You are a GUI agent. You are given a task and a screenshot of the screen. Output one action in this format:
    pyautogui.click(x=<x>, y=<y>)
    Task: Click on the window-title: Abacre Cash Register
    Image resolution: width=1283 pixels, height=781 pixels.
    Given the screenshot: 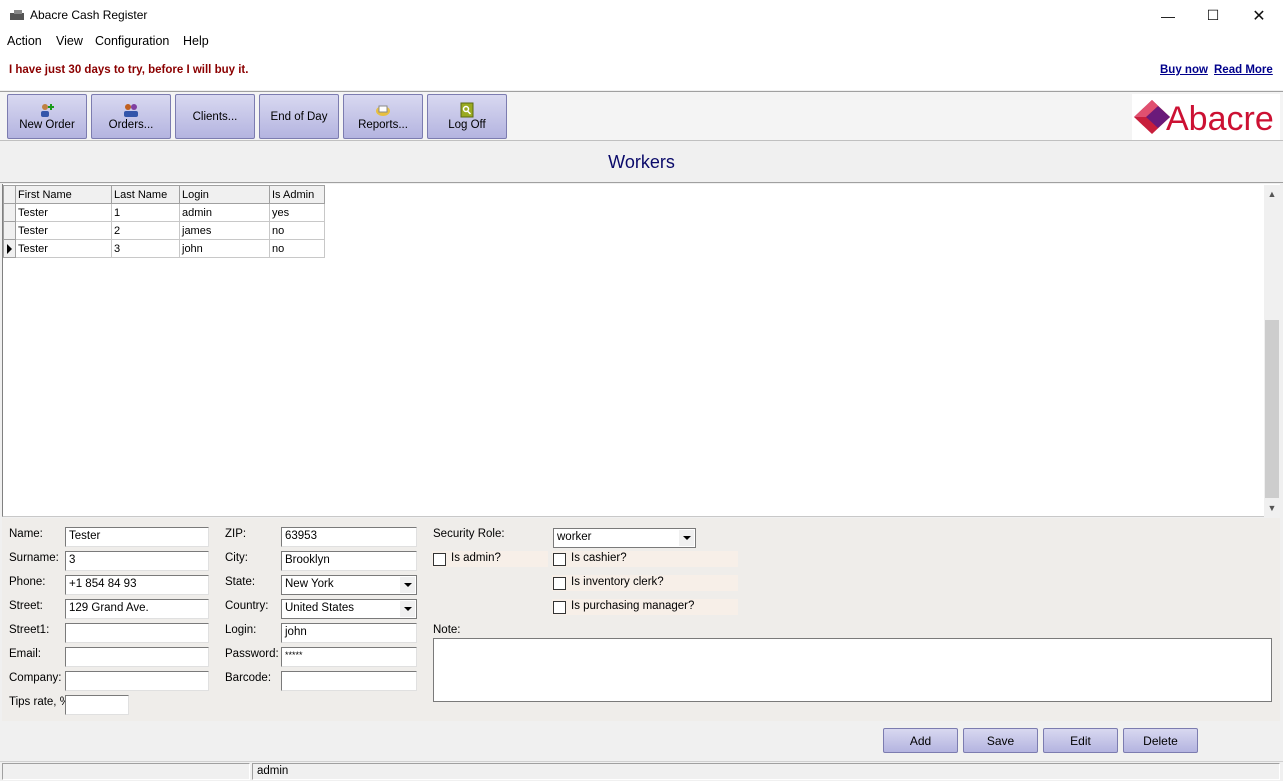 What is the action you would take?
    pyautogui.click(x=89, y=15)
    